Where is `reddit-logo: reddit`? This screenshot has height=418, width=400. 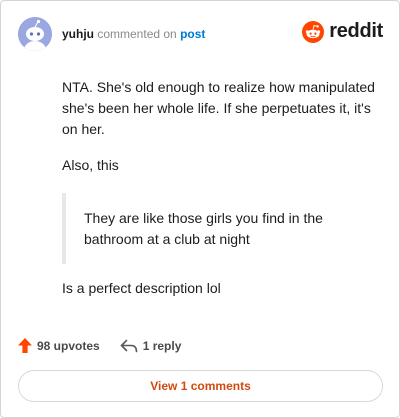
reddit-logo: reddit is located at coordinates (342, 31).